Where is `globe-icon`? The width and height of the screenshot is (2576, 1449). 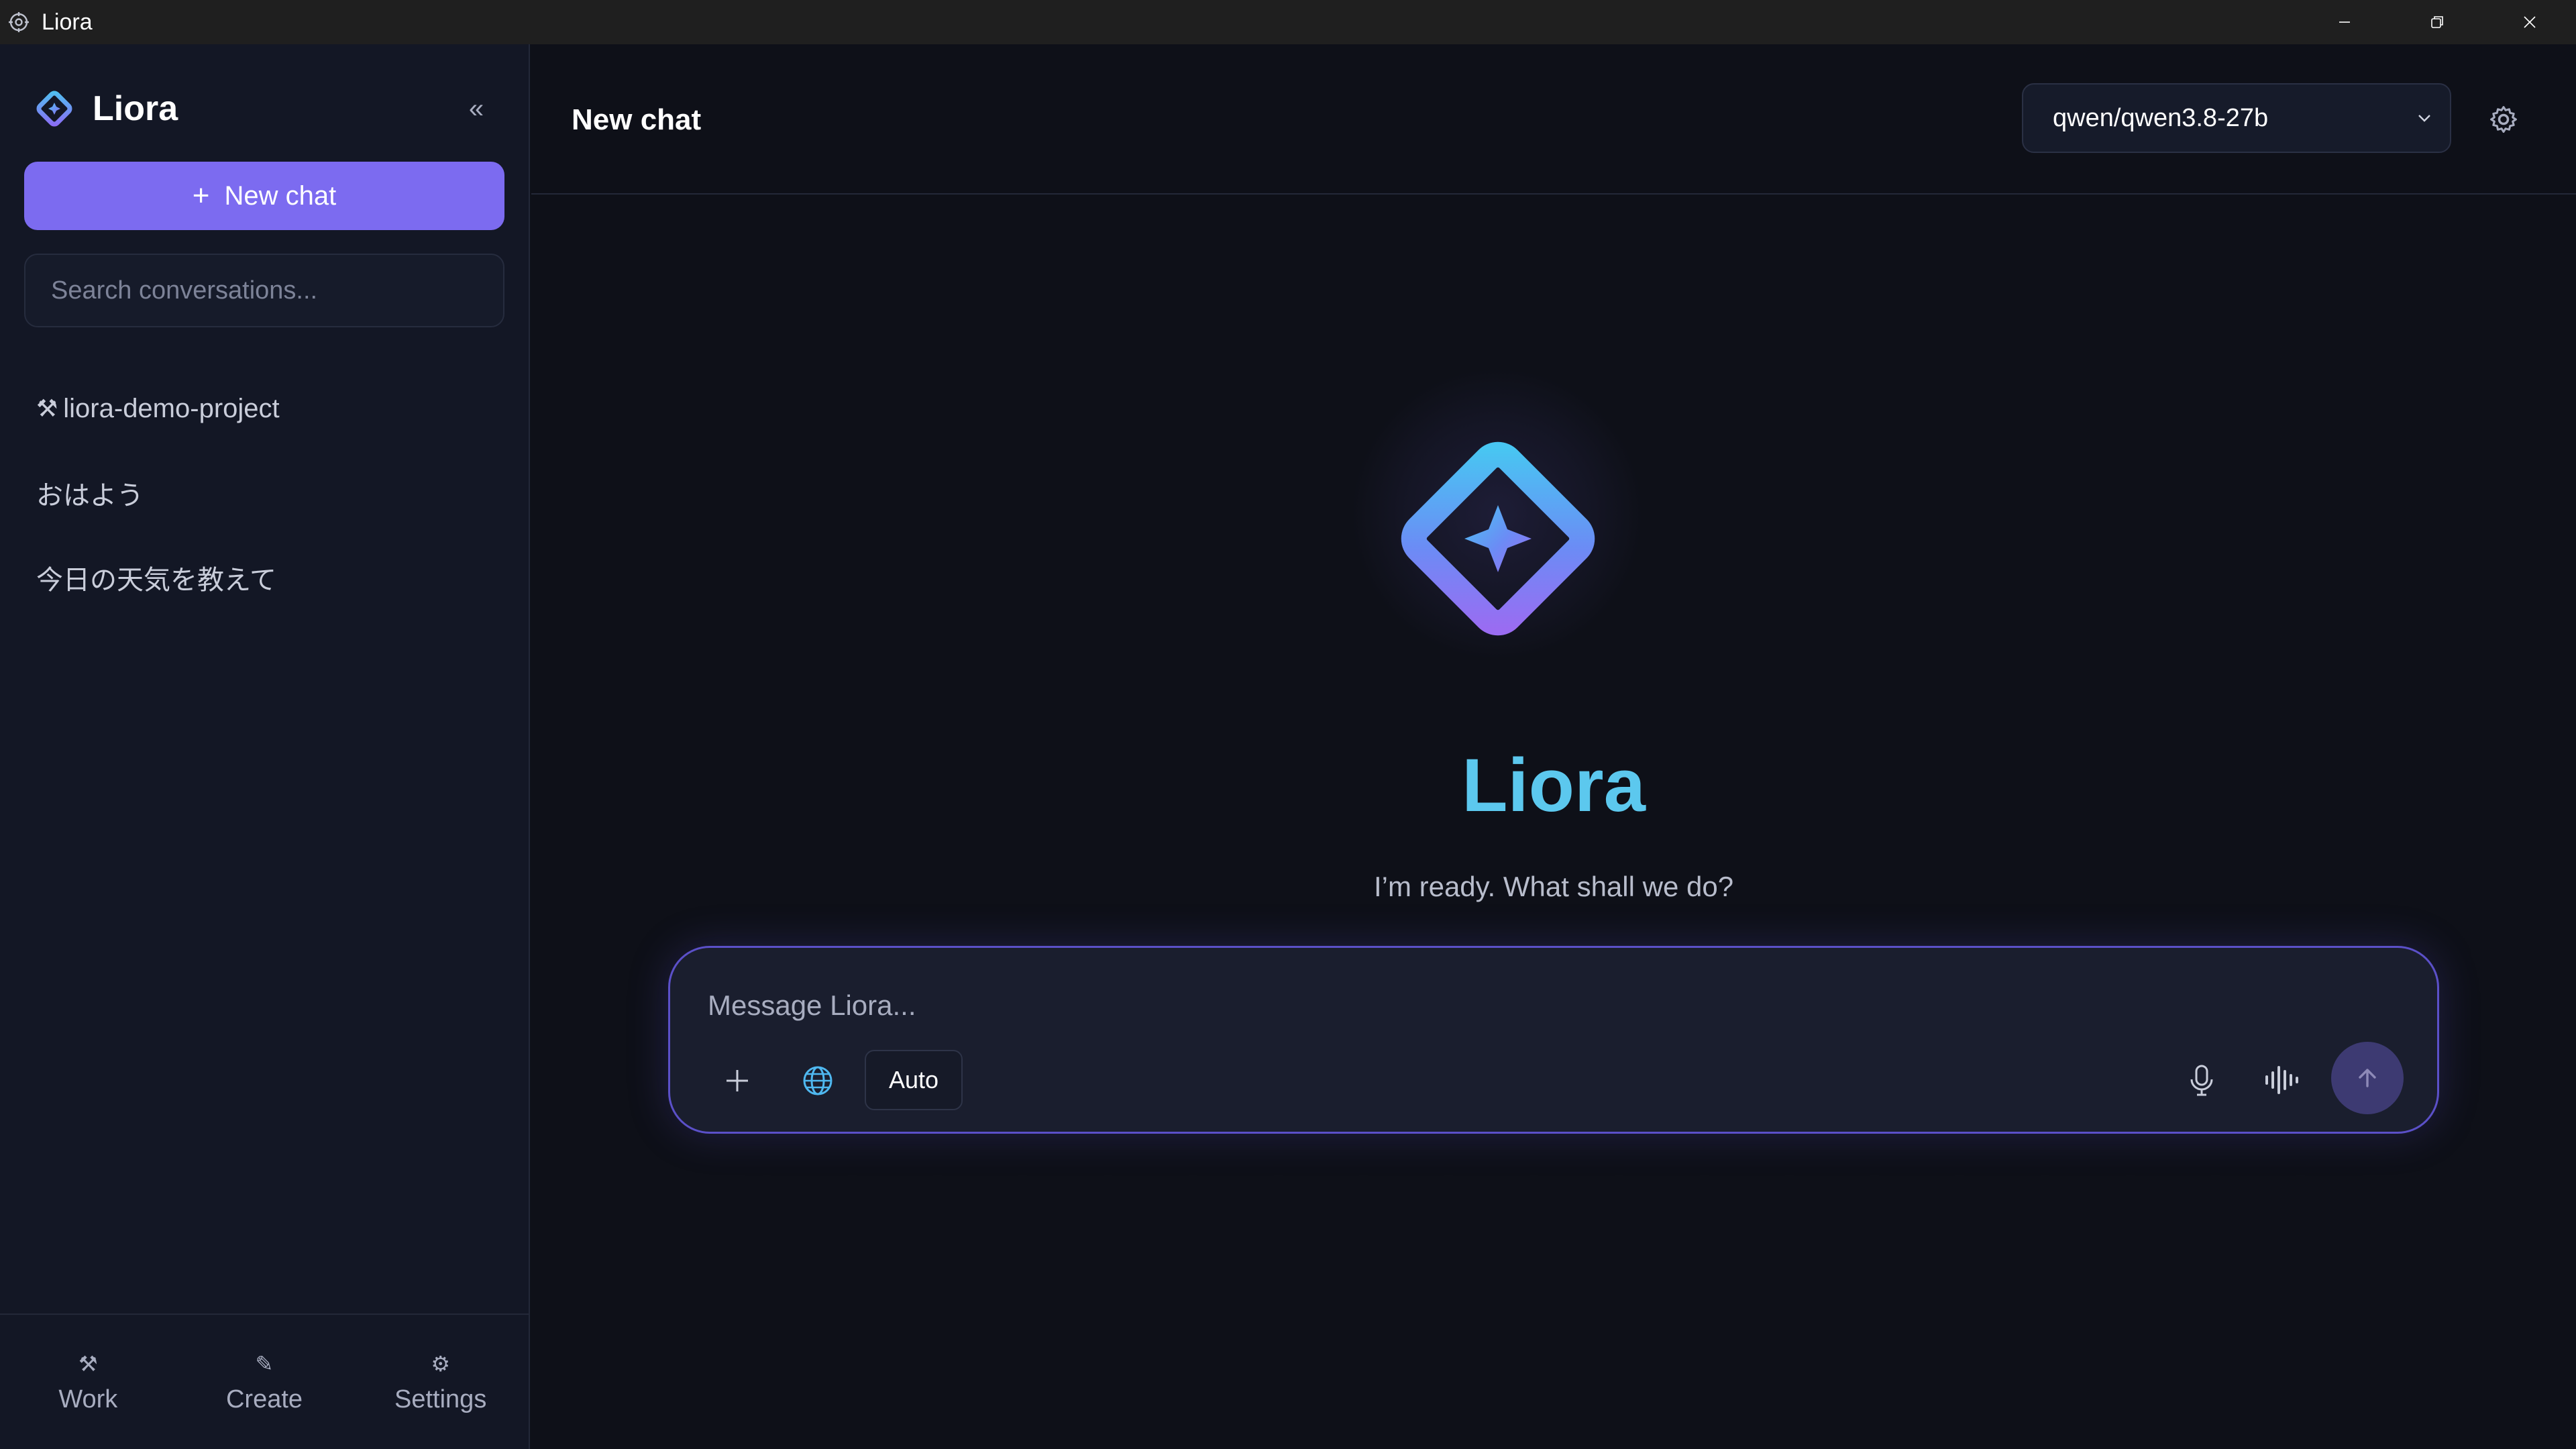
globe-icon is located at coordinates (818, 1081).